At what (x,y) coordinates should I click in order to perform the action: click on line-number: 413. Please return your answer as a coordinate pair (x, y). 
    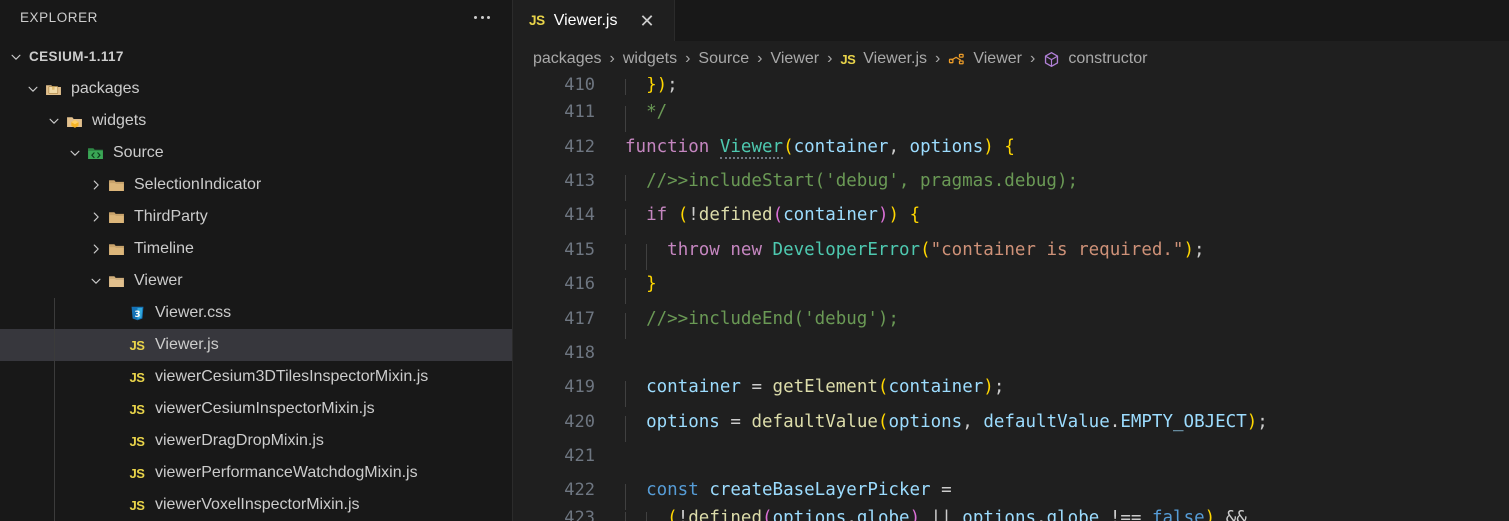
    Looking at the image, I should click on (579, 180).